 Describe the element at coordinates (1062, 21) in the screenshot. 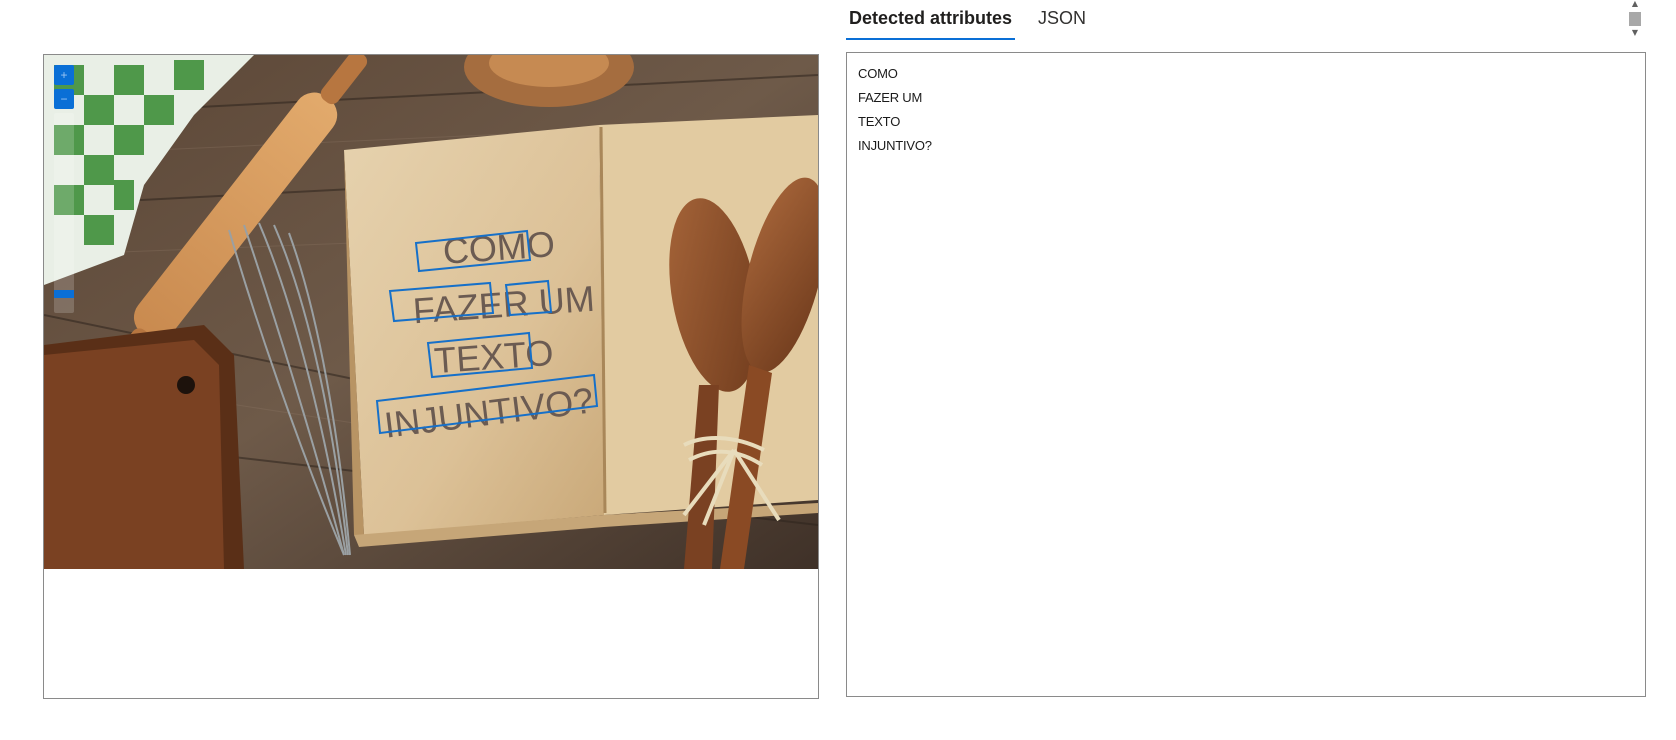

I see `tab-json: JSON` at that location.